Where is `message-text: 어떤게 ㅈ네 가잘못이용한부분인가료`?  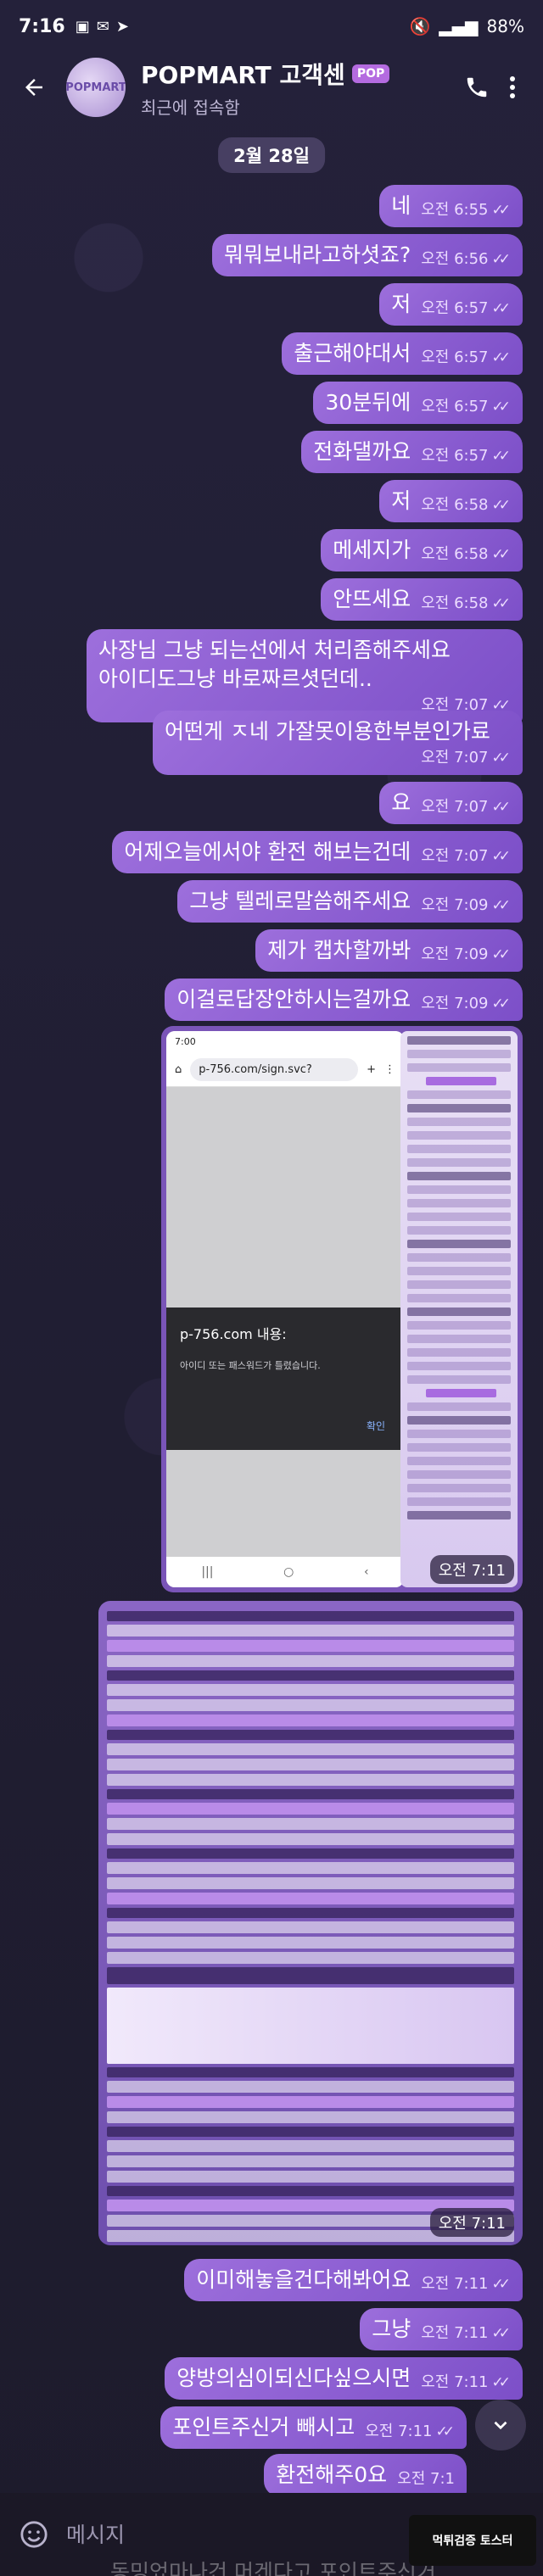
message-text: 어떤게 ㅈ네 가잘못이용한부분인가료 is located at coordinates (328, 731).